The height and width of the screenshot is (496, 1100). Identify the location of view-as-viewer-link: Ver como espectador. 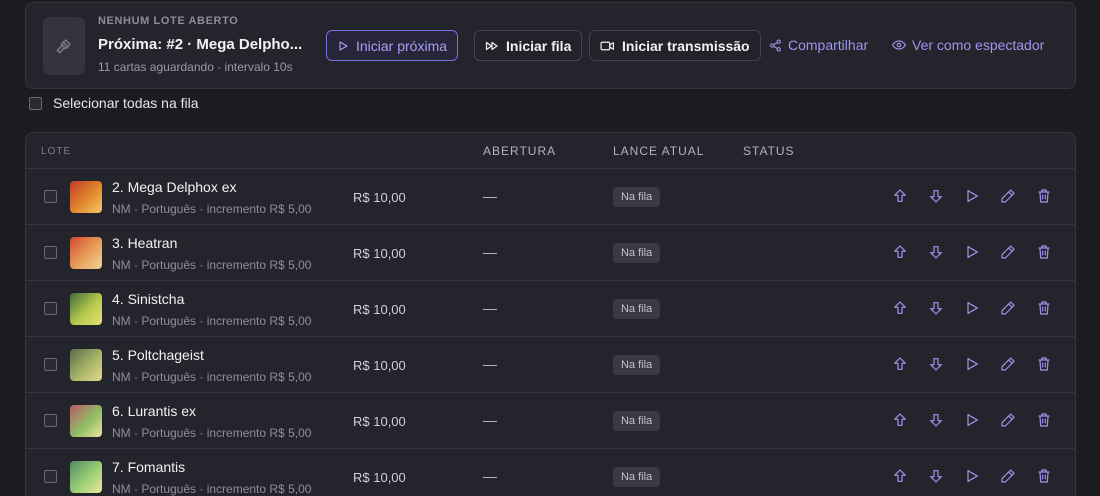
(968, 45).